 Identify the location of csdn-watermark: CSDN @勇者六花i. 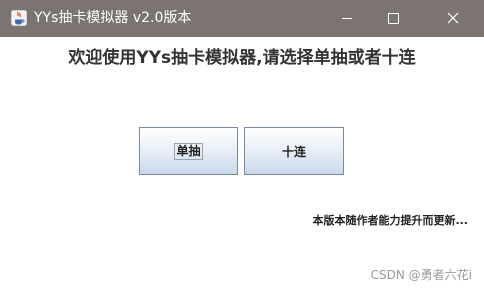
(421, 275).